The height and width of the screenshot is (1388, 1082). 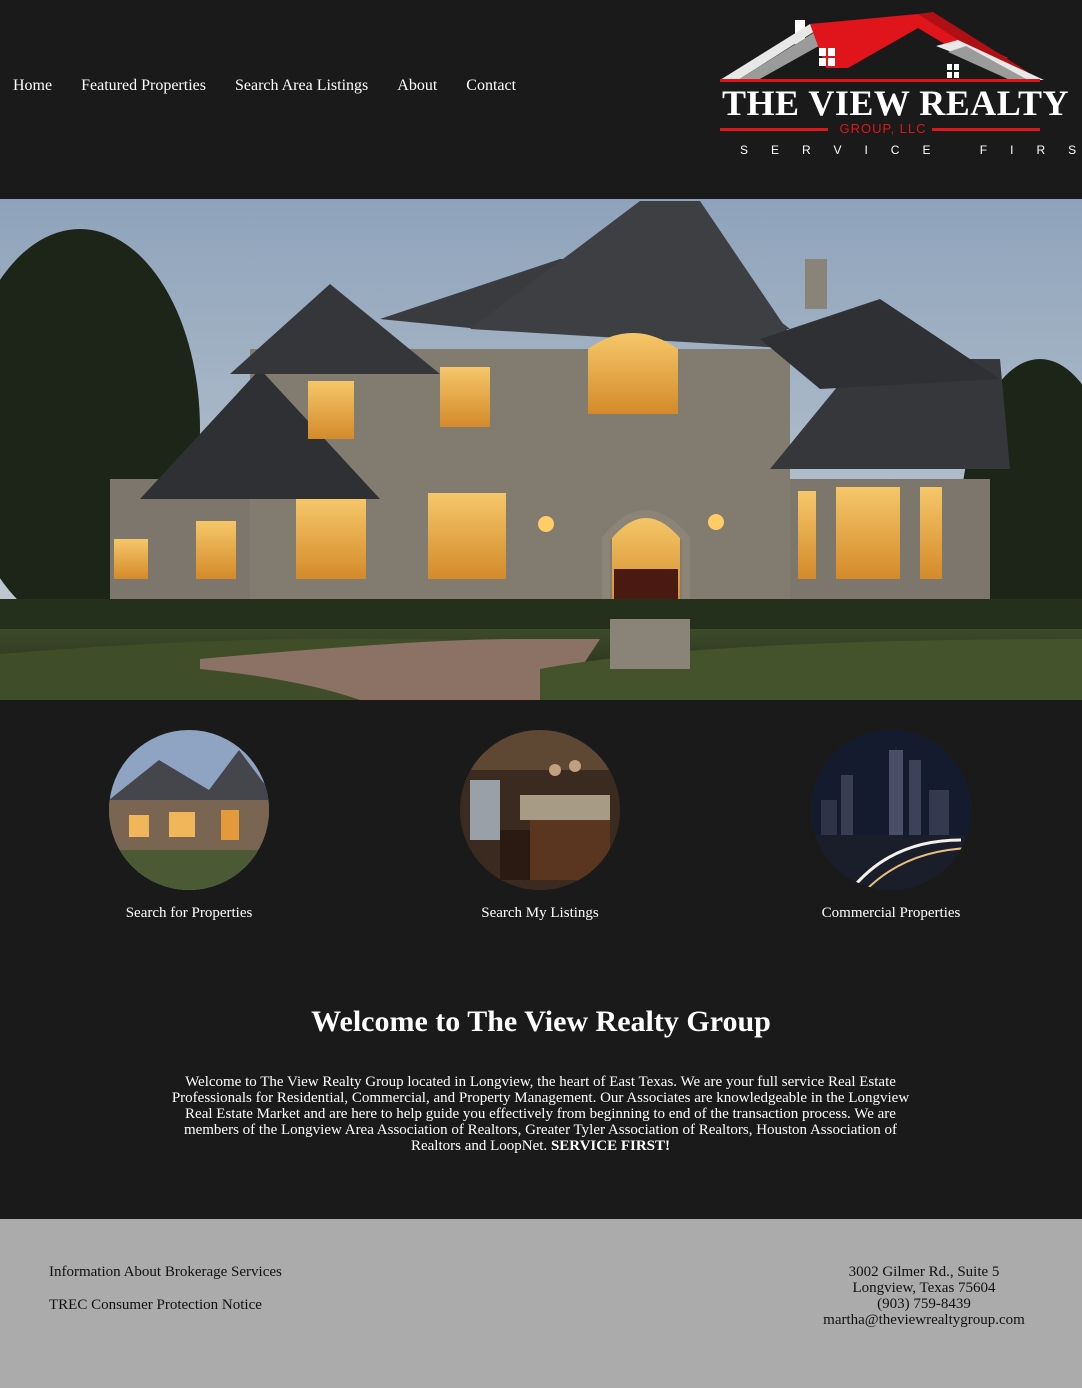 What do you see at coordinates (189, 810) in the screenshot?
I see `house-photo-icon` at bounding box center [189, 810].